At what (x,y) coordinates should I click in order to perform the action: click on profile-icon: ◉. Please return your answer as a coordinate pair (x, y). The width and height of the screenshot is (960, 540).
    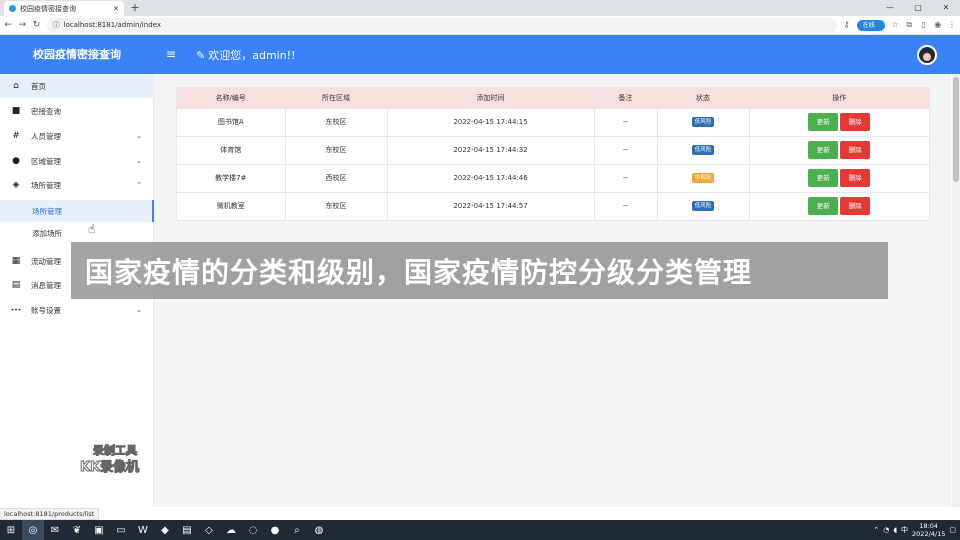
    Looking at the image, I should click on (938, 25).